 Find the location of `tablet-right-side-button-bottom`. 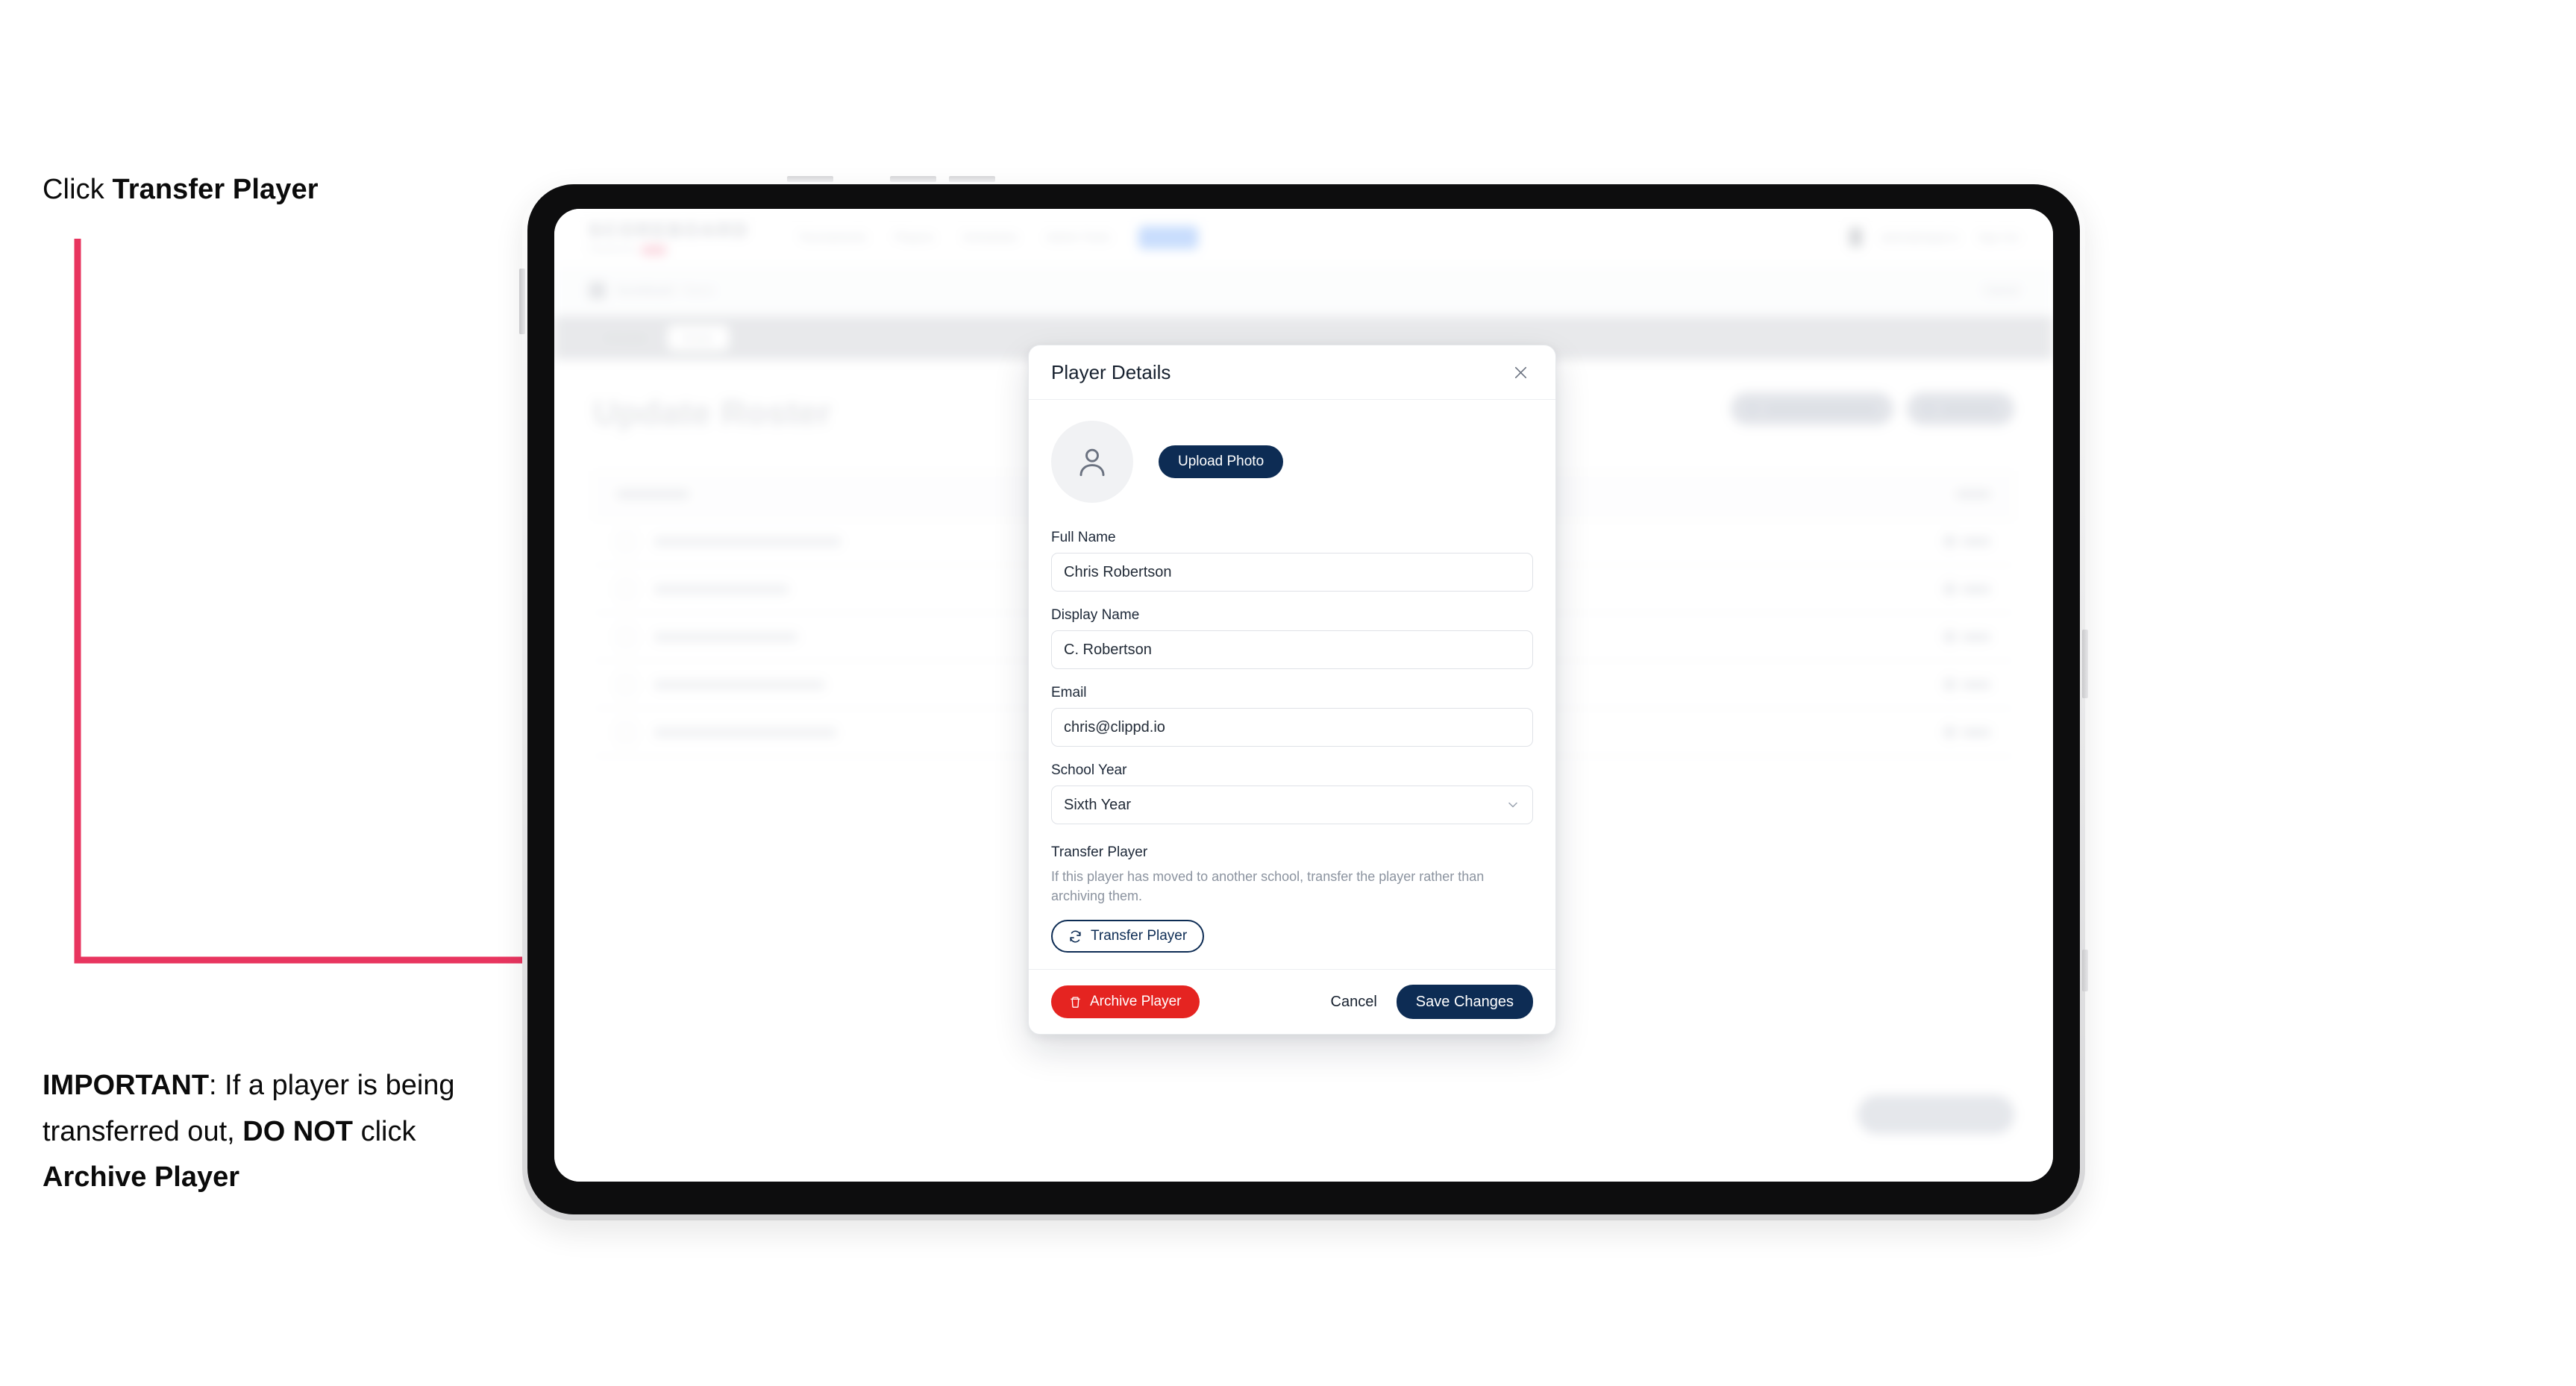

tablet-right-side-button-bottom is located at coordinates (2085, 971).